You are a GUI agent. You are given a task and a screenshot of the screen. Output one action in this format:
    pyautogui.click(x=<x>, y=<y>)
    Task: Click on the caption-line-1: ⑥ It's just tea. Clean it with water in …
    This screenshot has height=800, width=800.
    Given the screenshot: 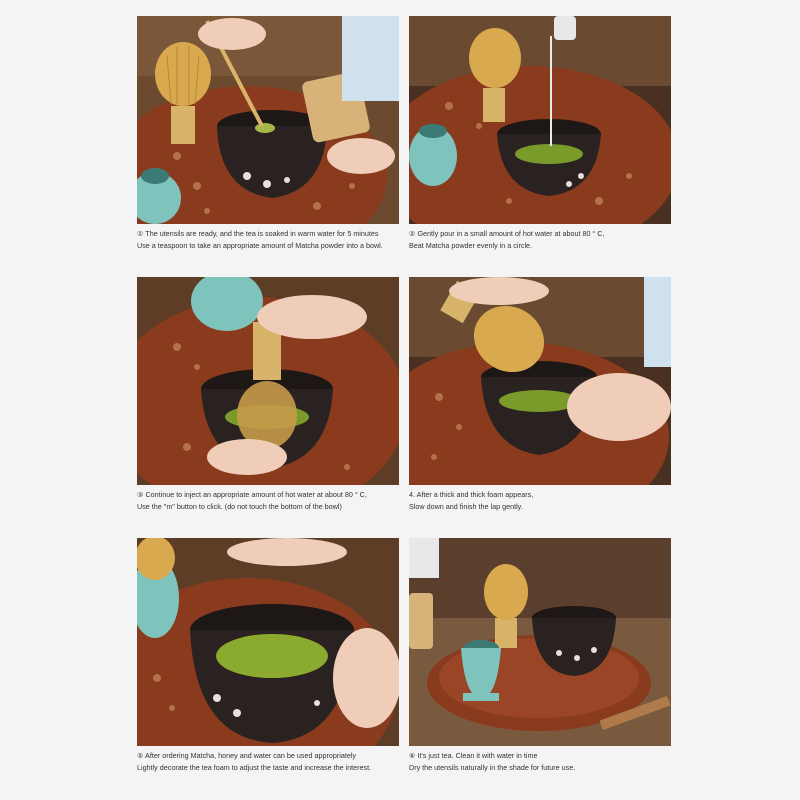 What is the action you would take?
    pyautogui.click(x=473, y=755)
    